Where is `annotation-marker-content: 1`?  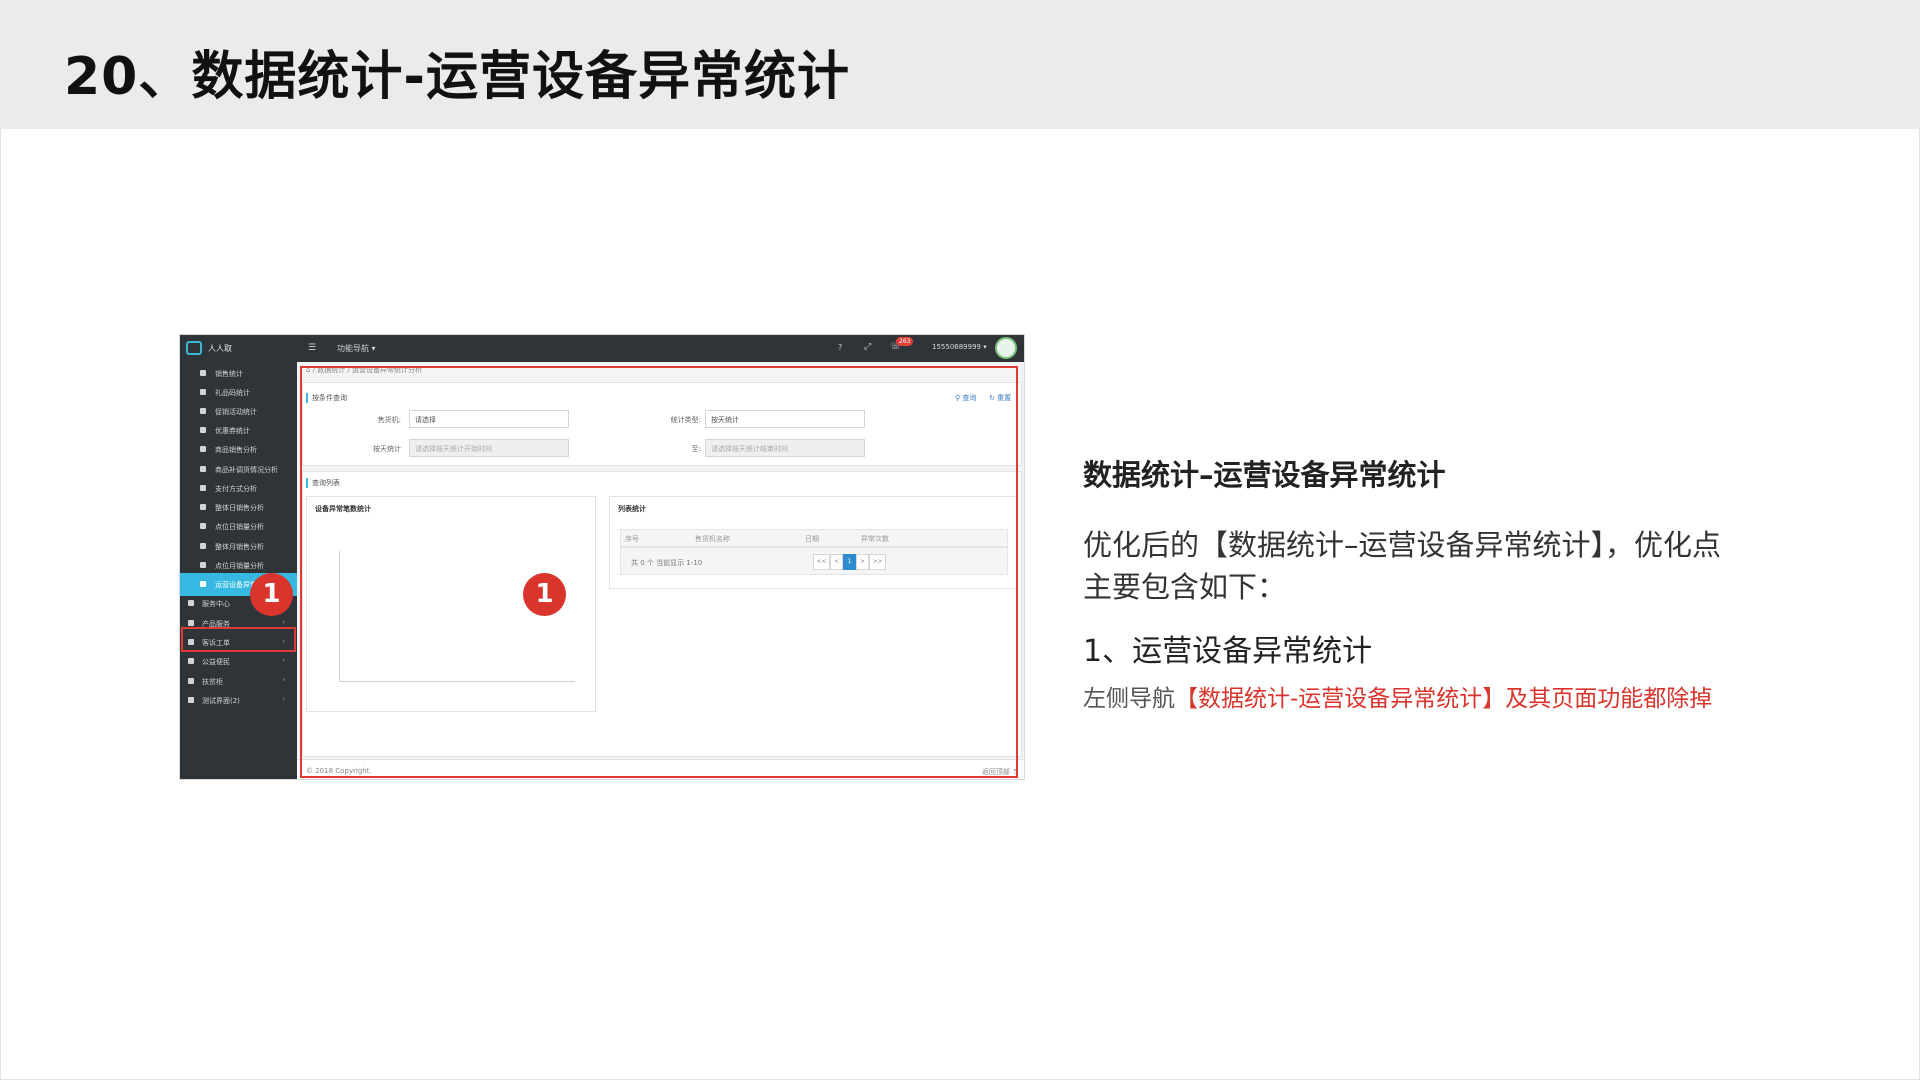 annotation-marker-content: 1 is located at coordinates (544, 594).